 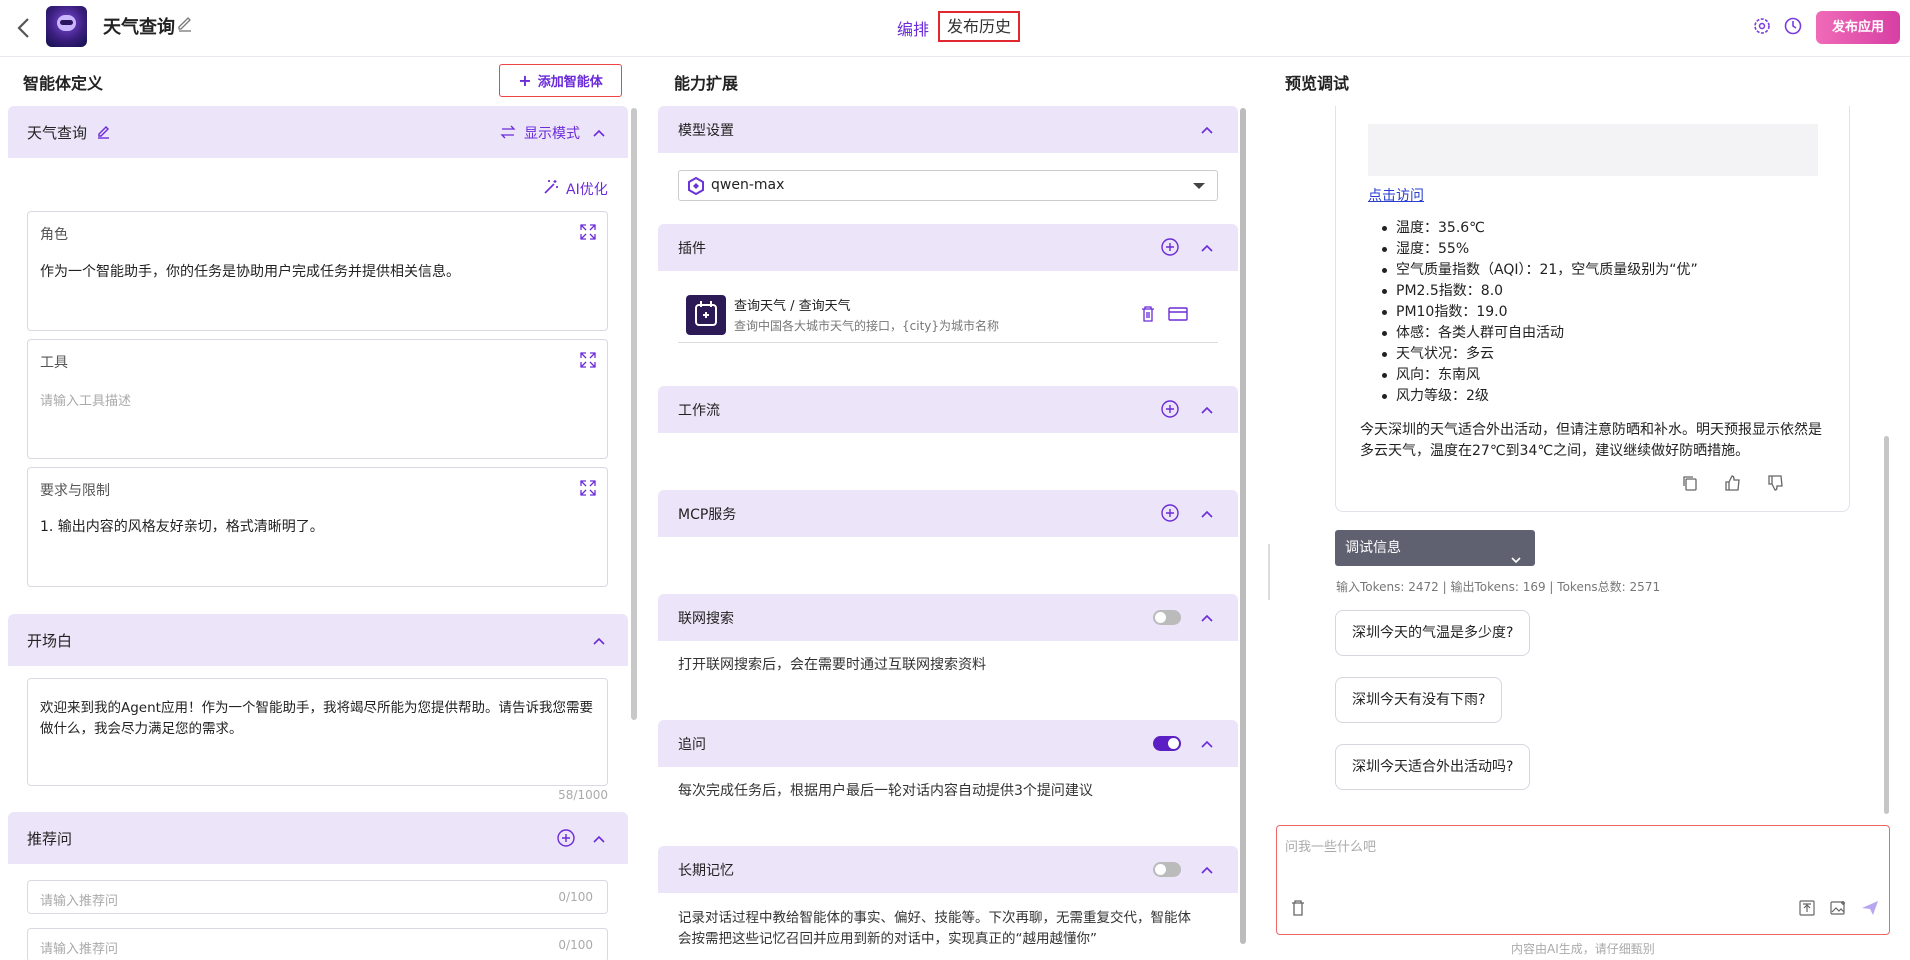 What do you see at coordinates (1396, 195) in the screenshot?
I see `visit-link: 点击访问` at bounding box center [1396, 195].